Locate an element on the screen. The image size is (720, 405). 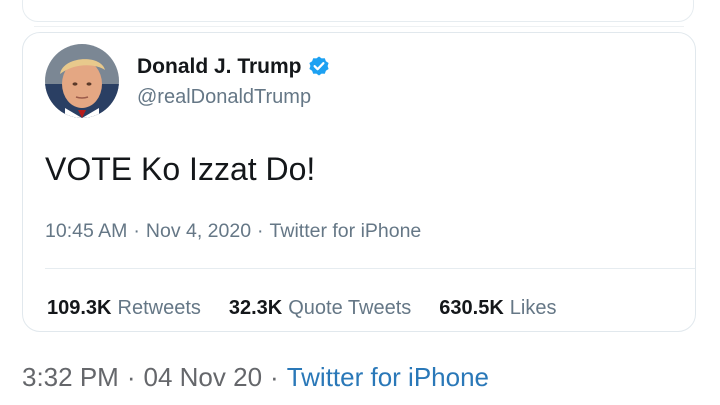
post-time: 3:32 PM is located at coordinates (70, 377).